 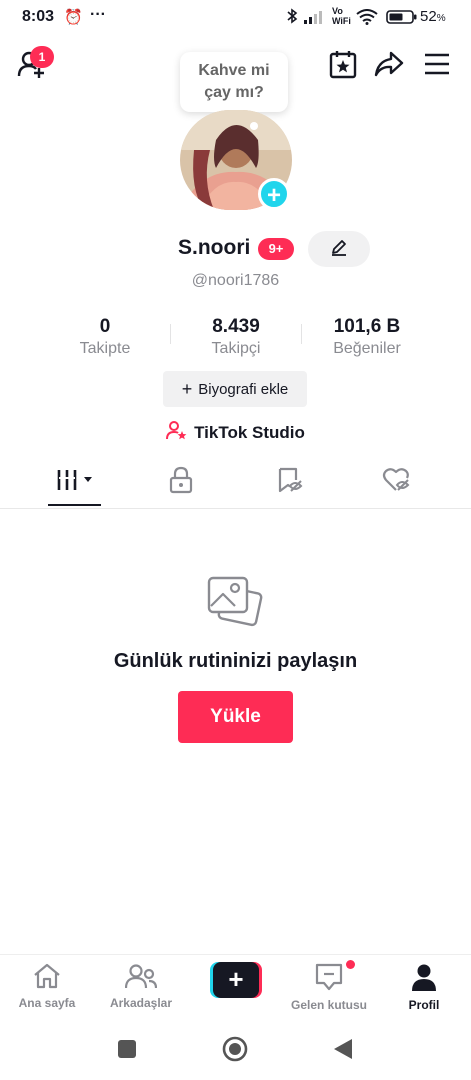 What do you see at coordinates (235, 604) in the screenshot?
I see `photos-icon` at bounding box center [235, 604].